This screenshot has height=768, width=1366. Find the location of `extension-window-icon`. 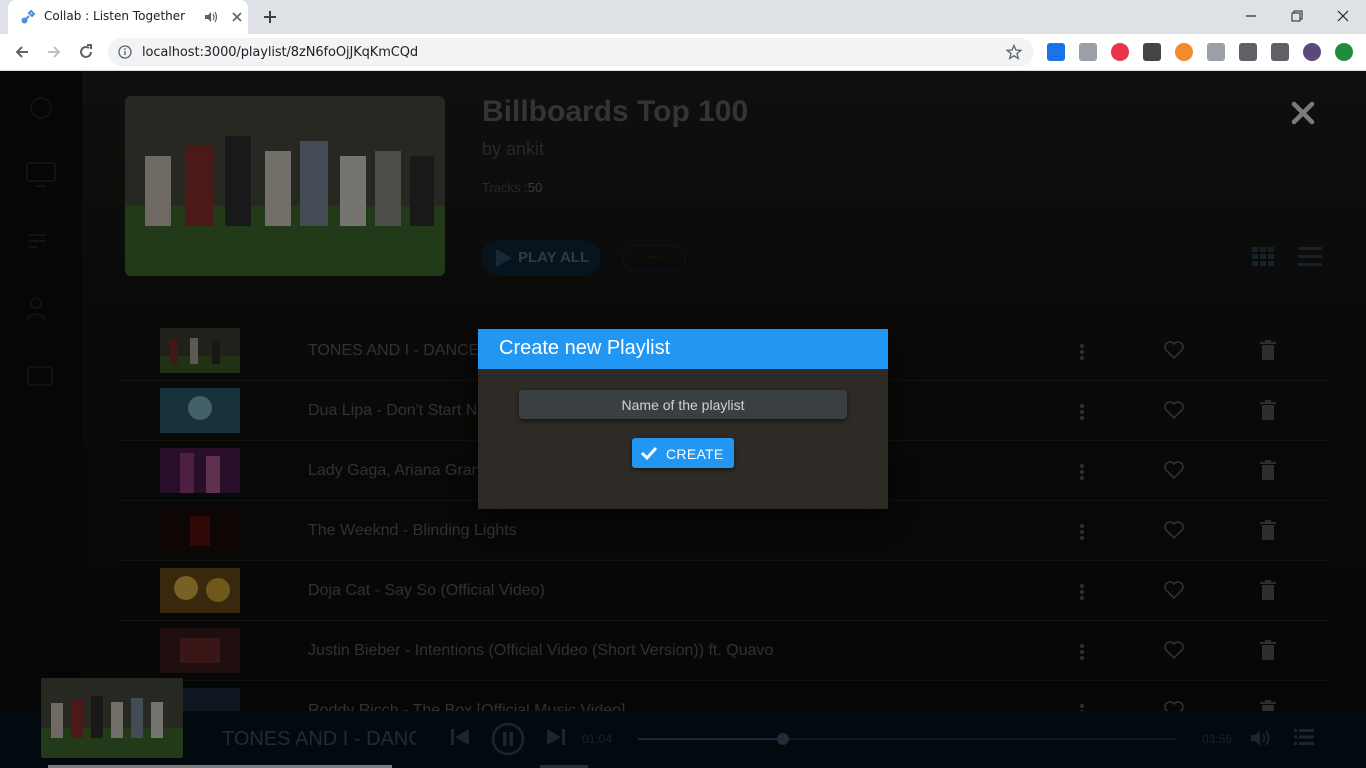

extension-window-icon is located at coordinates (1056, 52).